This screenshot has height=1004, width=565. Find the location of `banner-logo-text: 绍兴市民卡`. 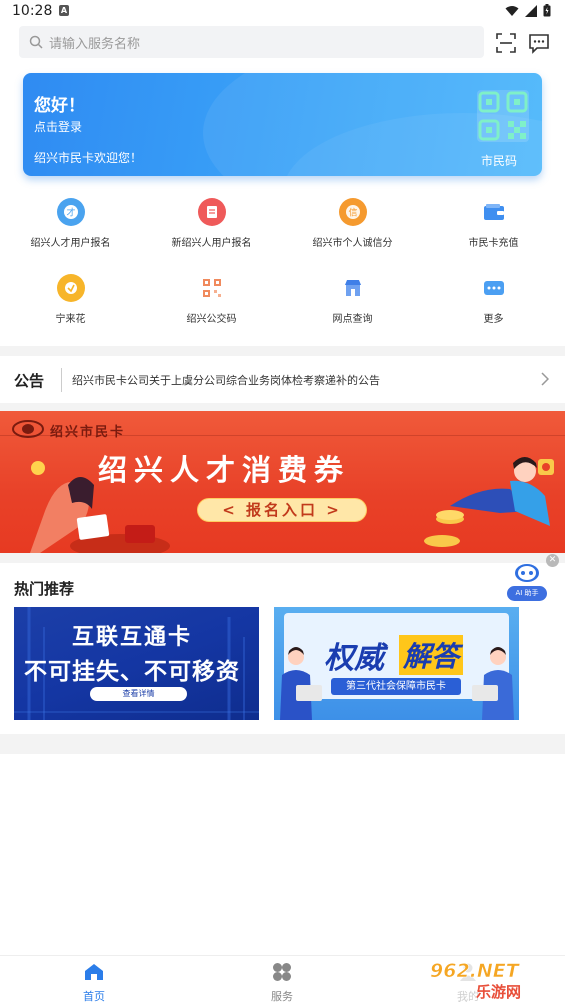

banner-logo-text: 绍兴市民卡 is located at coordinates (88, 432).